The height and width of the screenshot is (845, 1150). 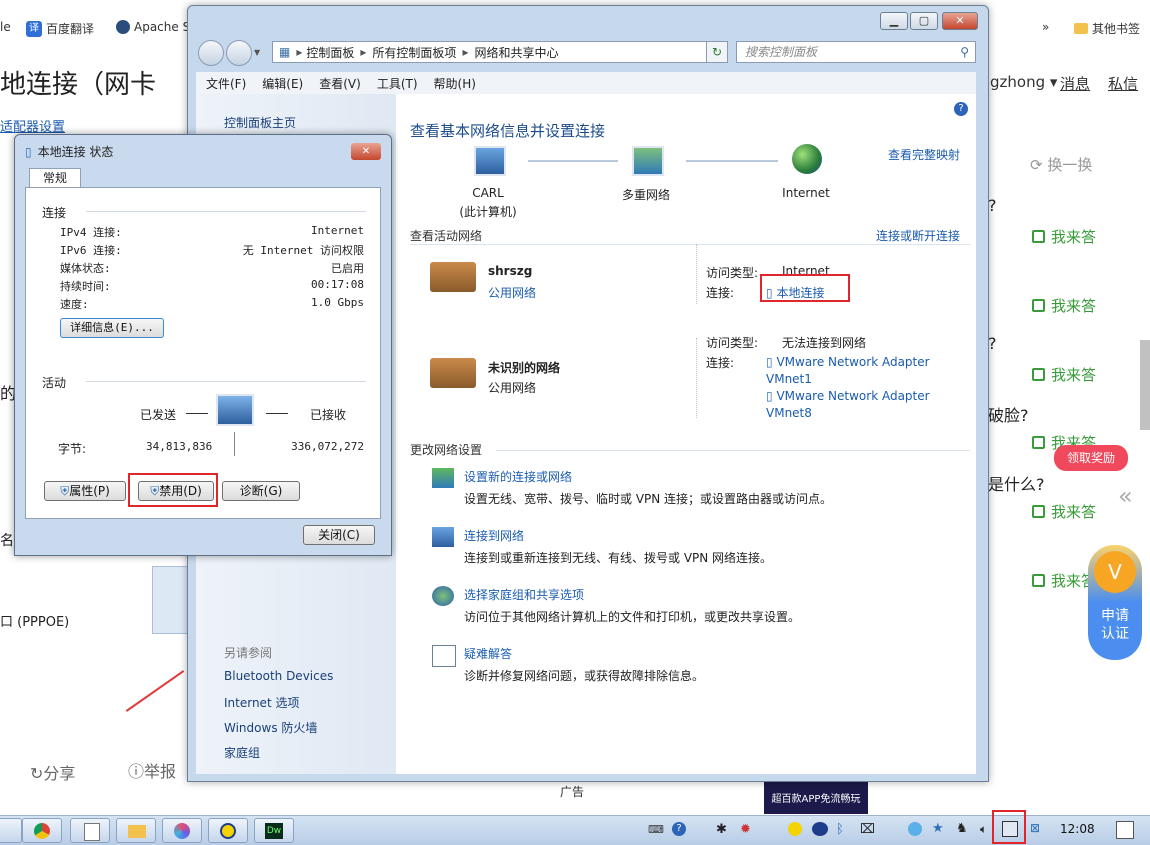 What do you see at coordinates (136, 830) in the screenshot?
I see `explorer-taskbar-button` at bounding box center [136, 830].